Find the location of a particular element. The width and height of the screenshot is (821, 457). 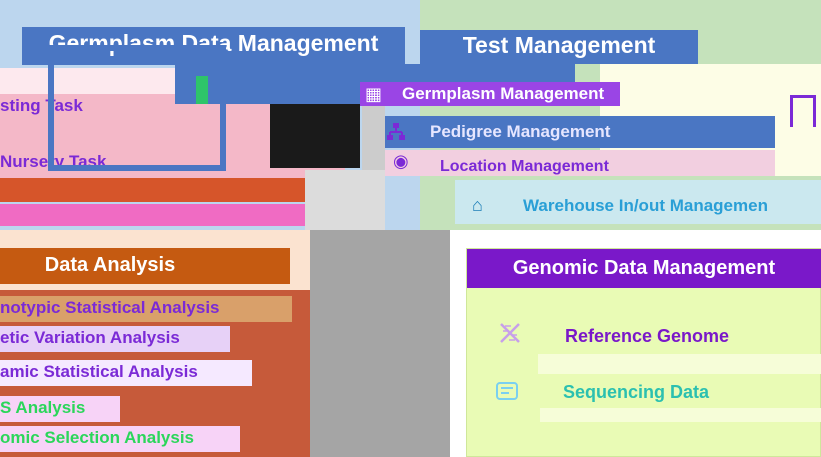

genomic-item-reference-genome: Reference Genome is located at coordinates (647, 336).